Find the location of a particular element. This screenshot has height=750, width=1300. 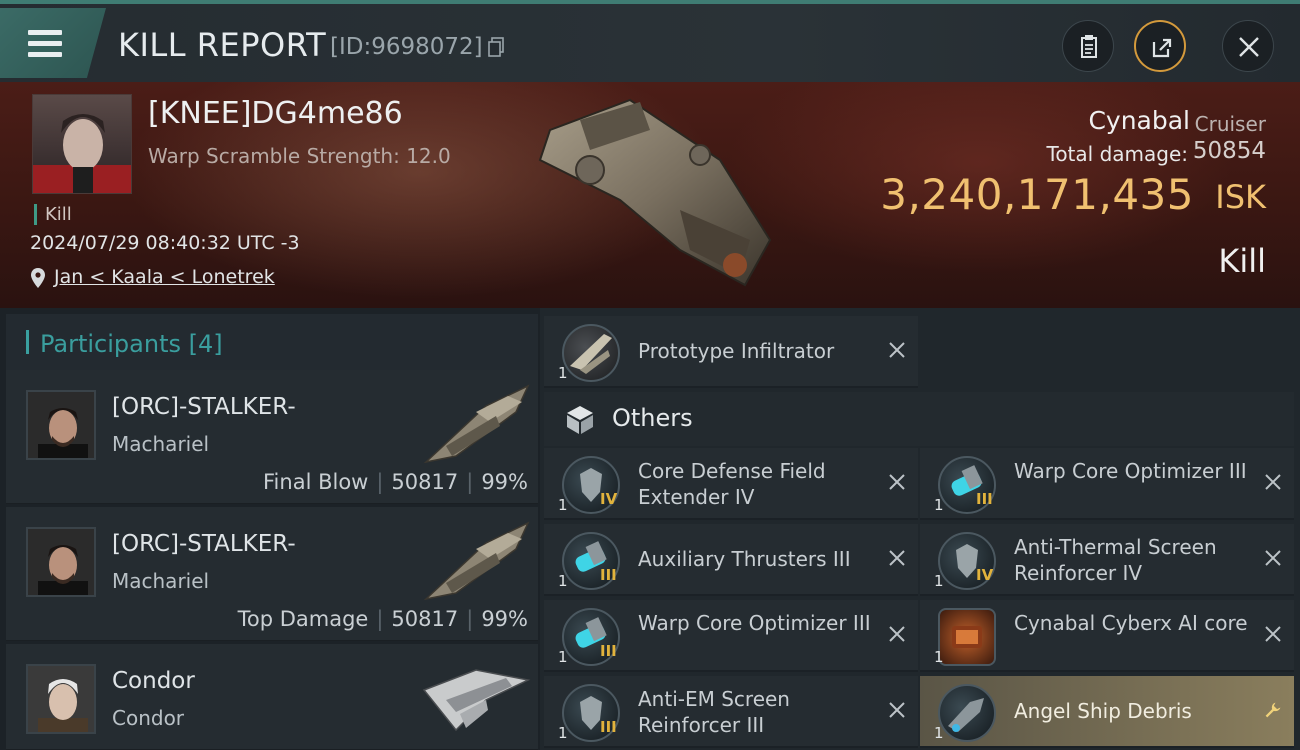

participant-stats: Final Blow | 50817 | 99% is located at coordinates (395, 482).